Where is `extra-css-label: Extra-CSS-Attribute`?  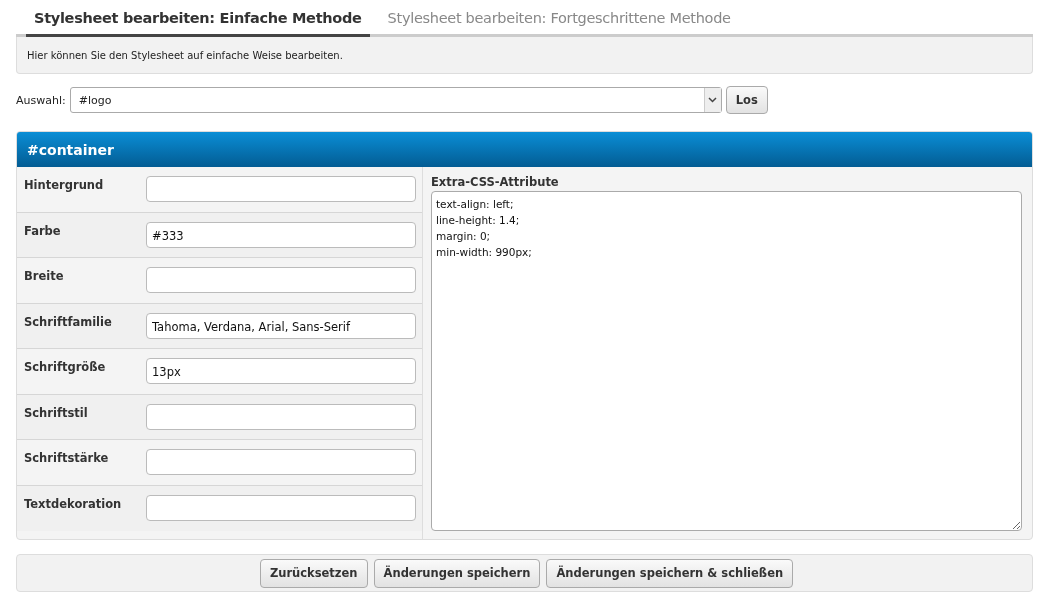
extra-css-label: Extra-CSS-Attribute is located at coordinates (495, 183).